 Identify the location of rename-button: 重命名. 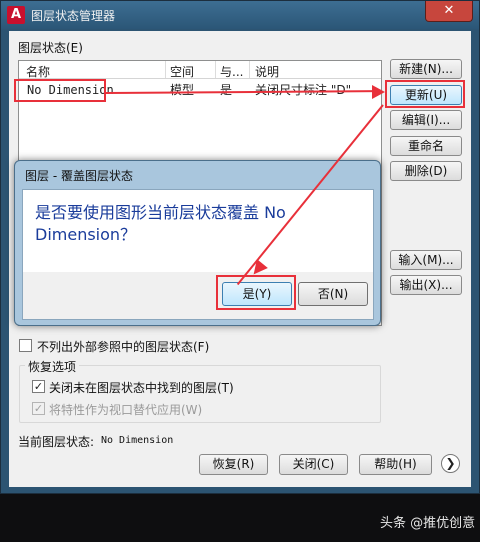
(426, 146).